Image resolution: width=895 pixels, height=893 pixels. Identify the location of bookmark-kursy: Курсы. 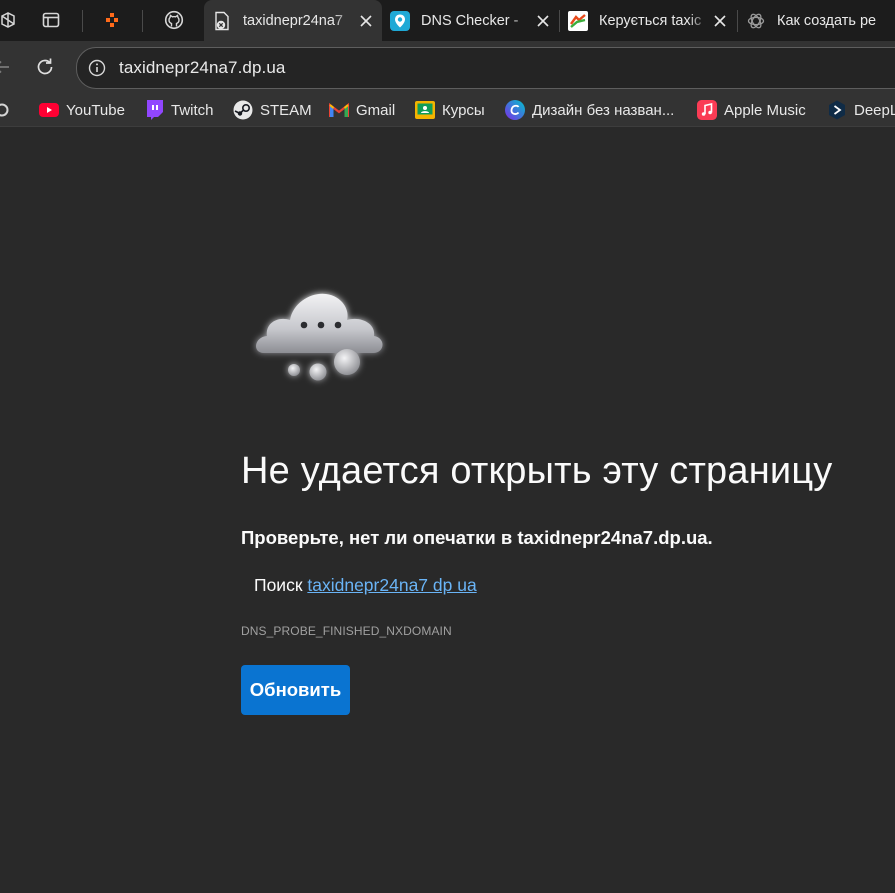
(450, 110).